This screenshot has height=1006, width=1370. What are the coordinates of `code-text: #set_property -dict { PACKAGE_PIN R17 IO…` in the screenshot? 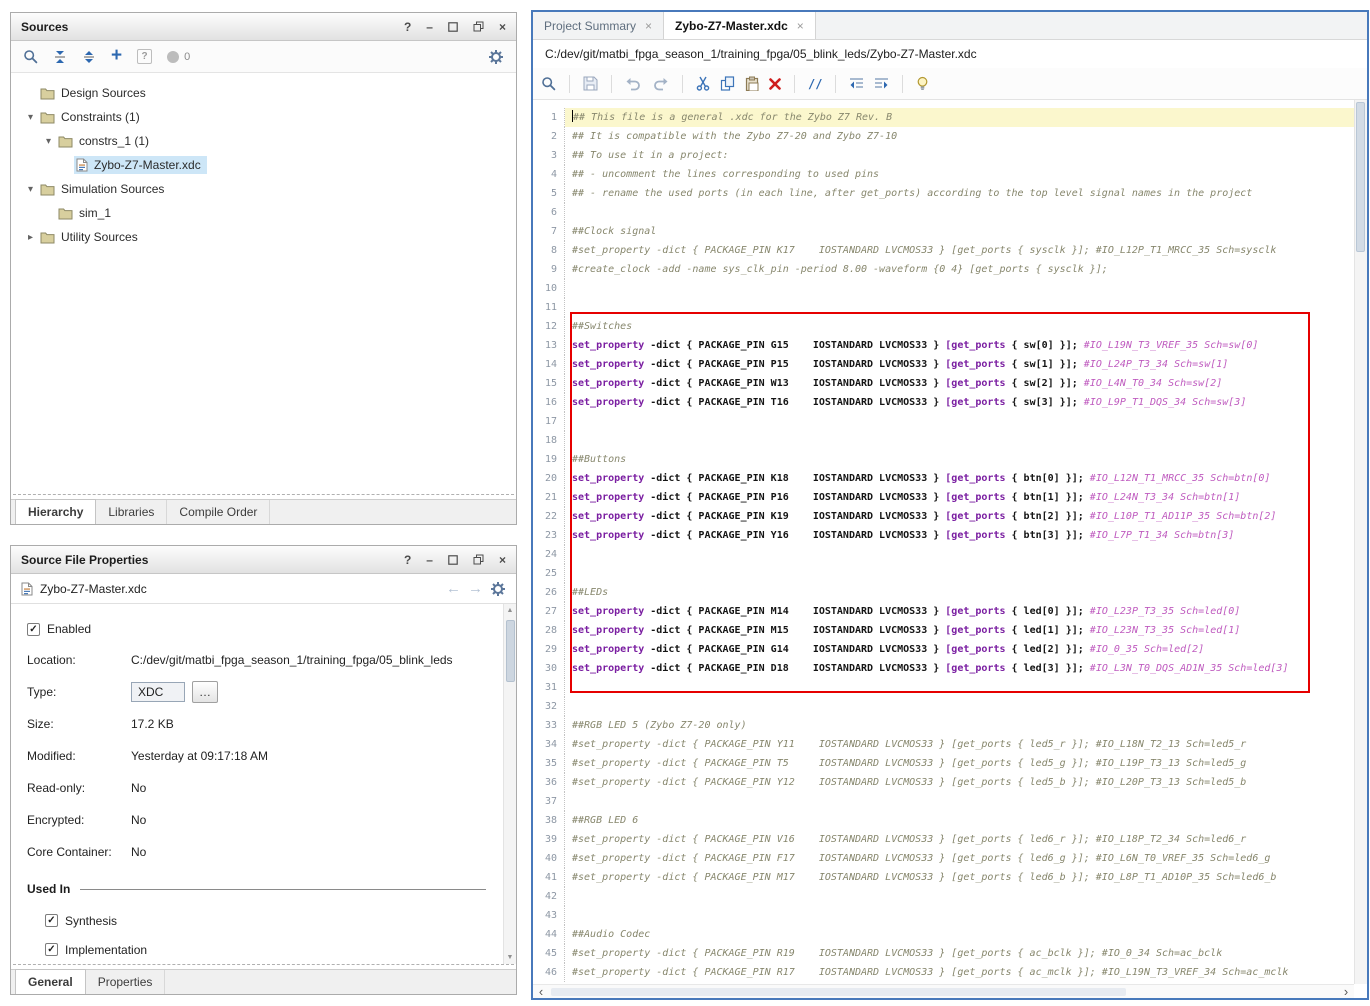 It's located at (966, 972).